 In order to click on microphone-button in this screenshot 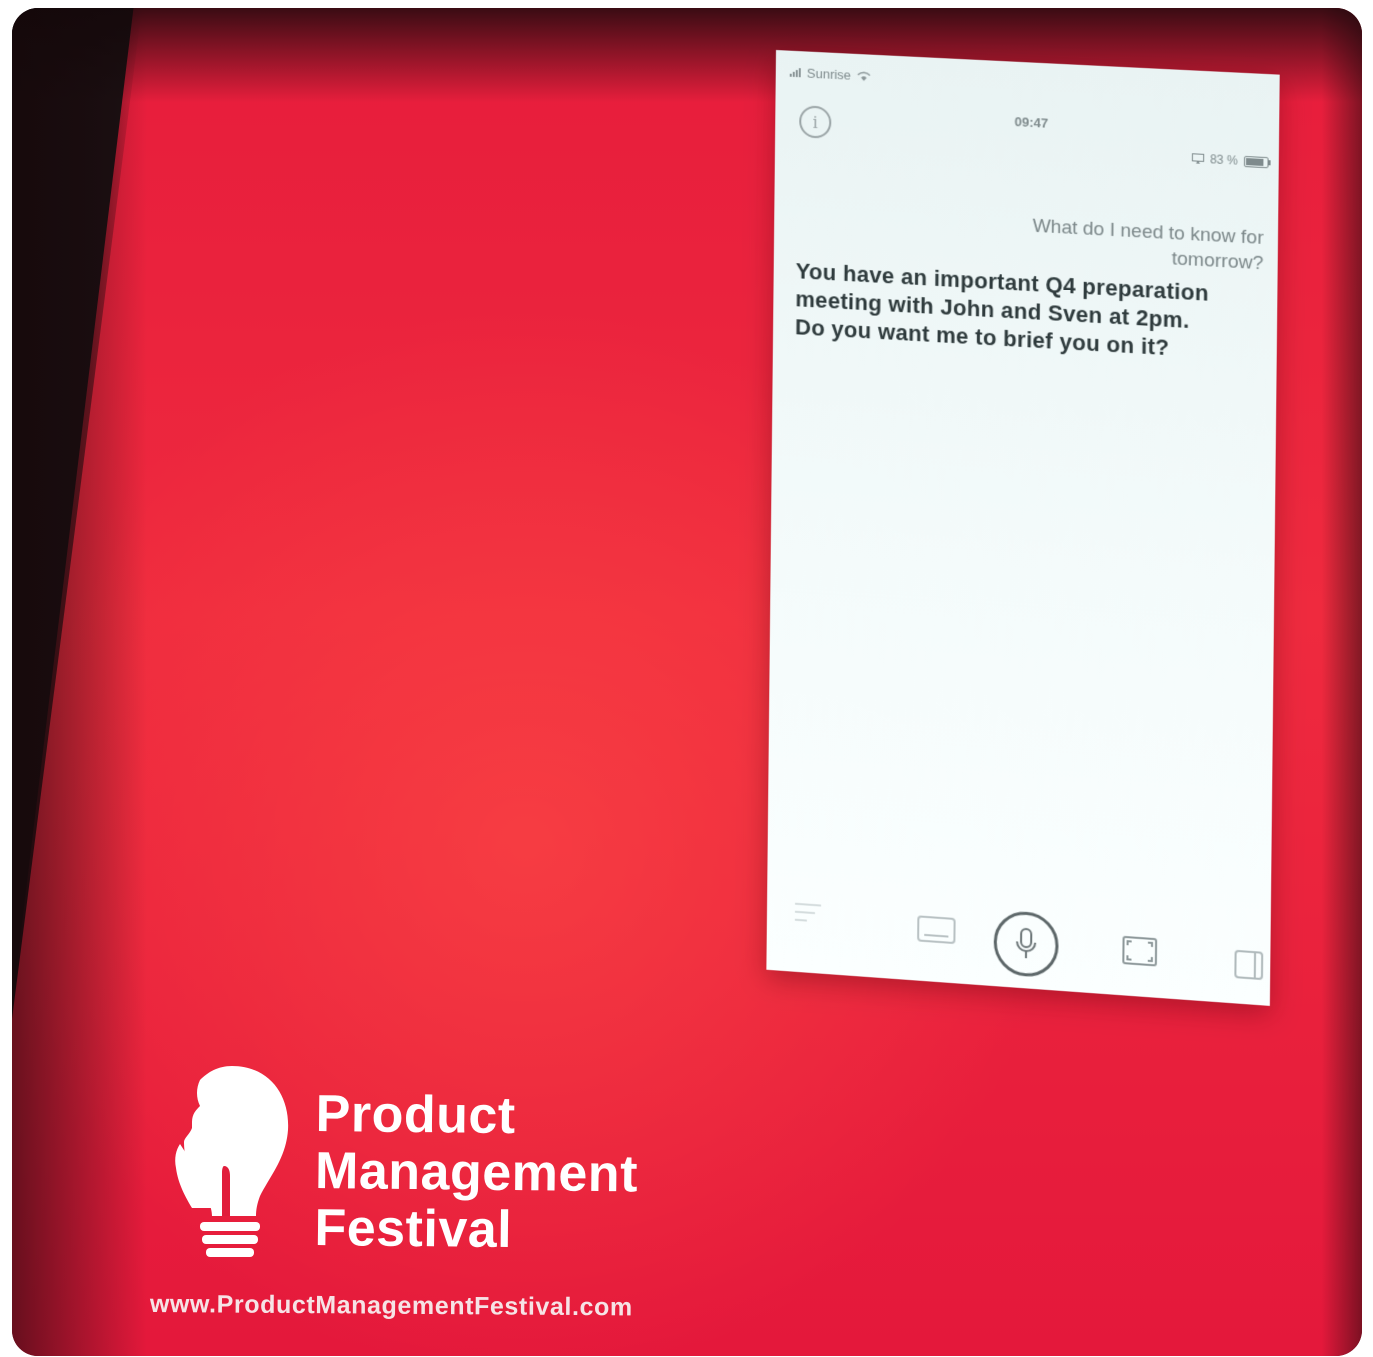, I will do `click(1026, 944)`.